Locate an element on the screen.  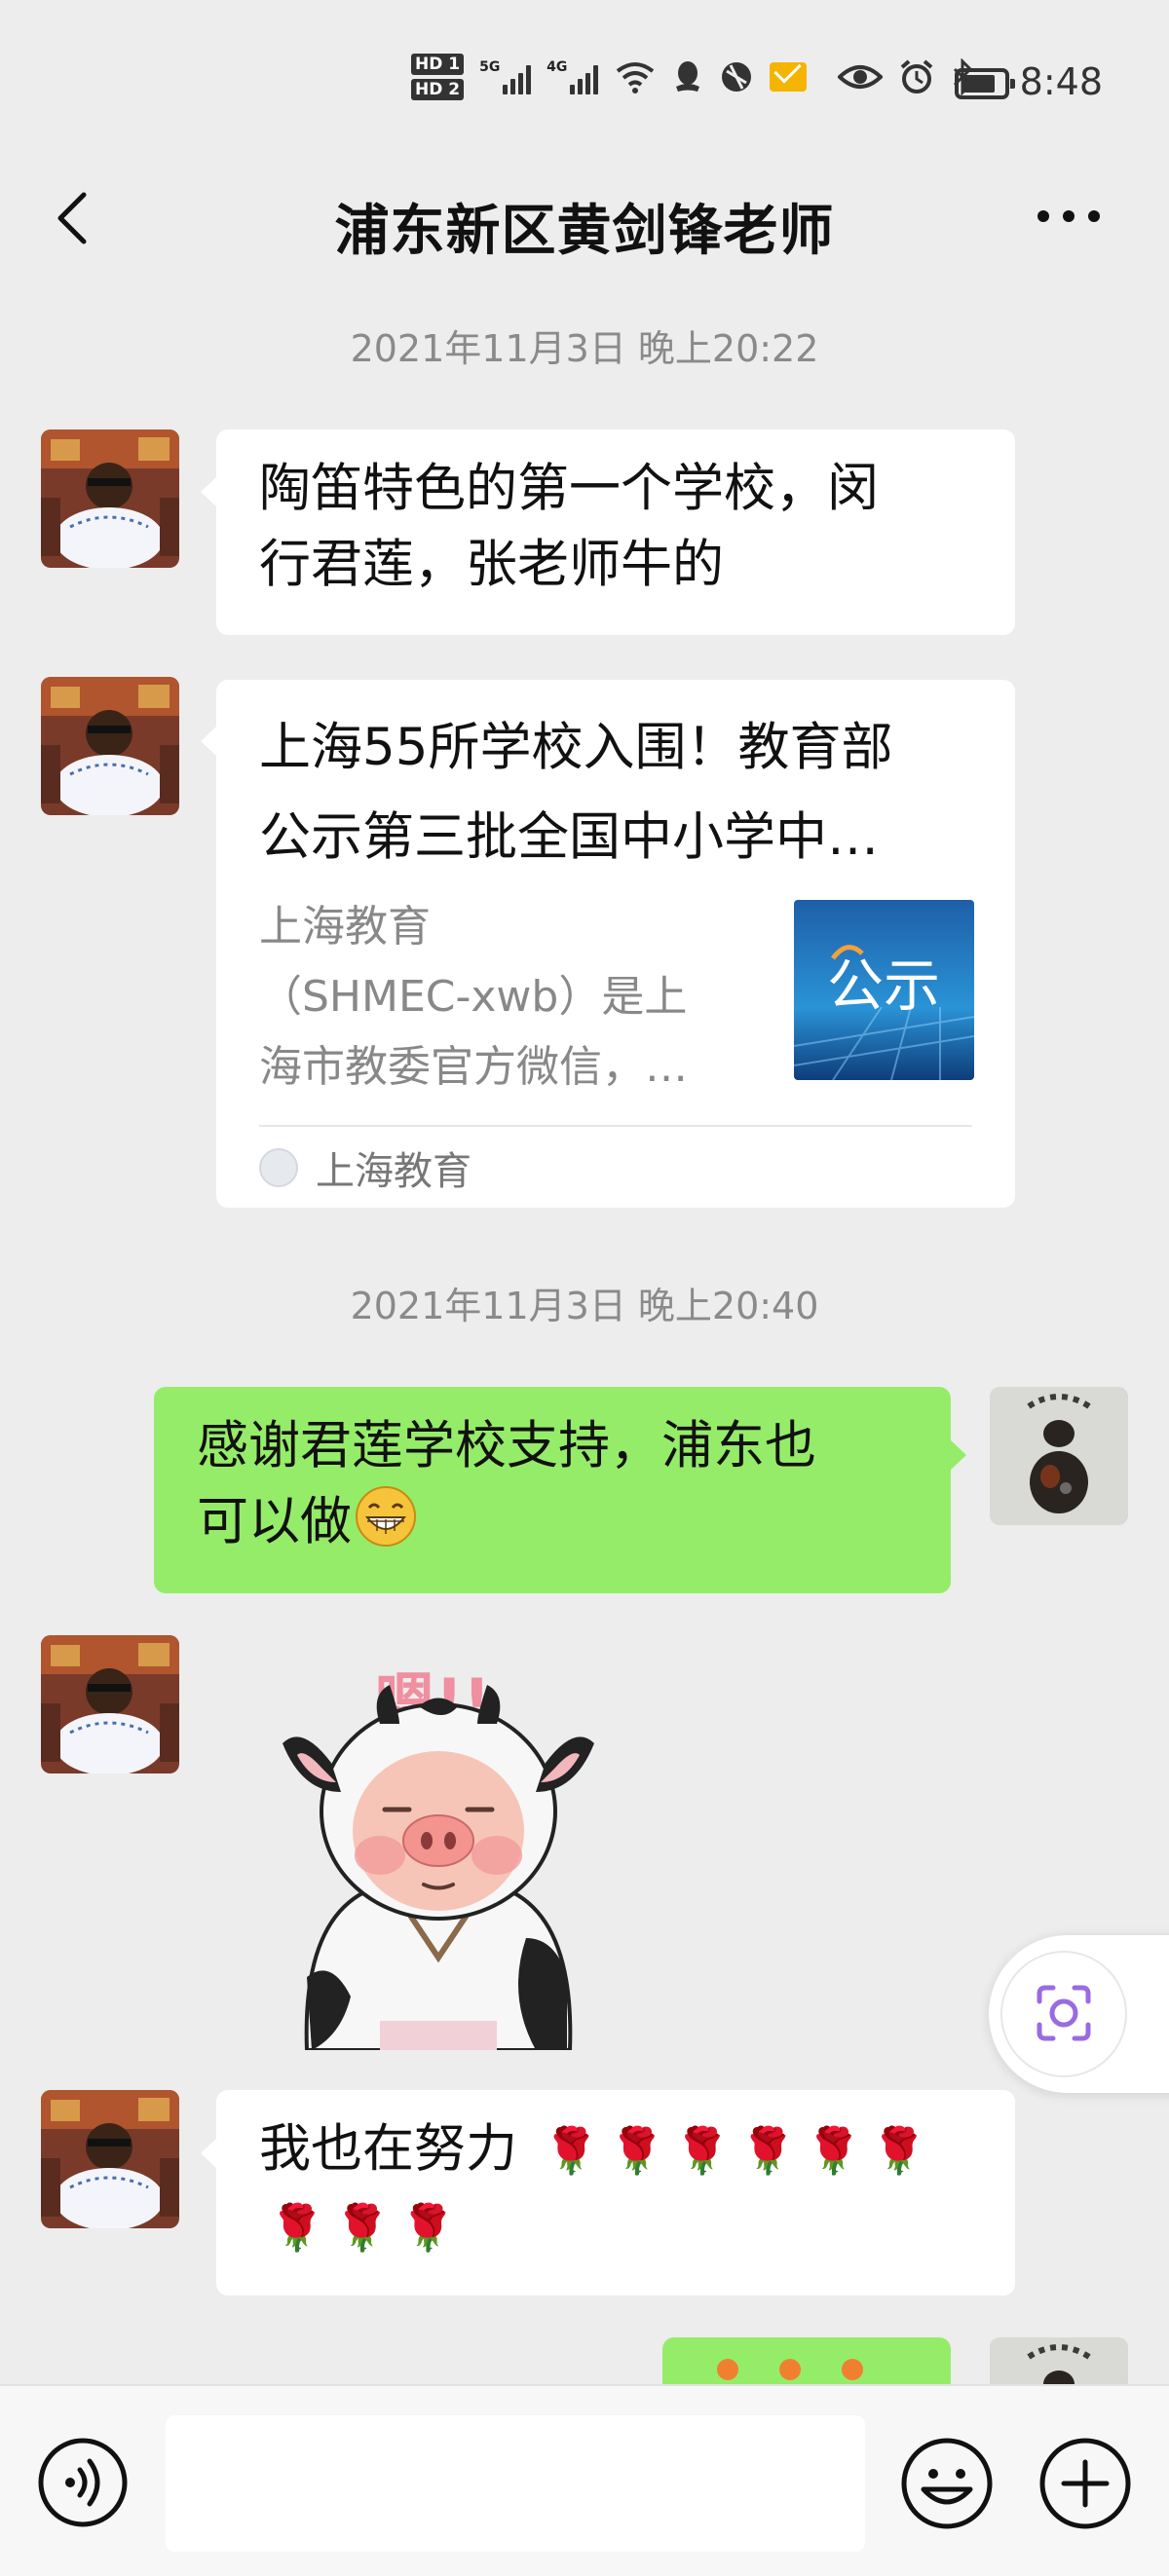
chat-header: 浦东新区黄剑锋老师 is located at coordinates (584, 219).